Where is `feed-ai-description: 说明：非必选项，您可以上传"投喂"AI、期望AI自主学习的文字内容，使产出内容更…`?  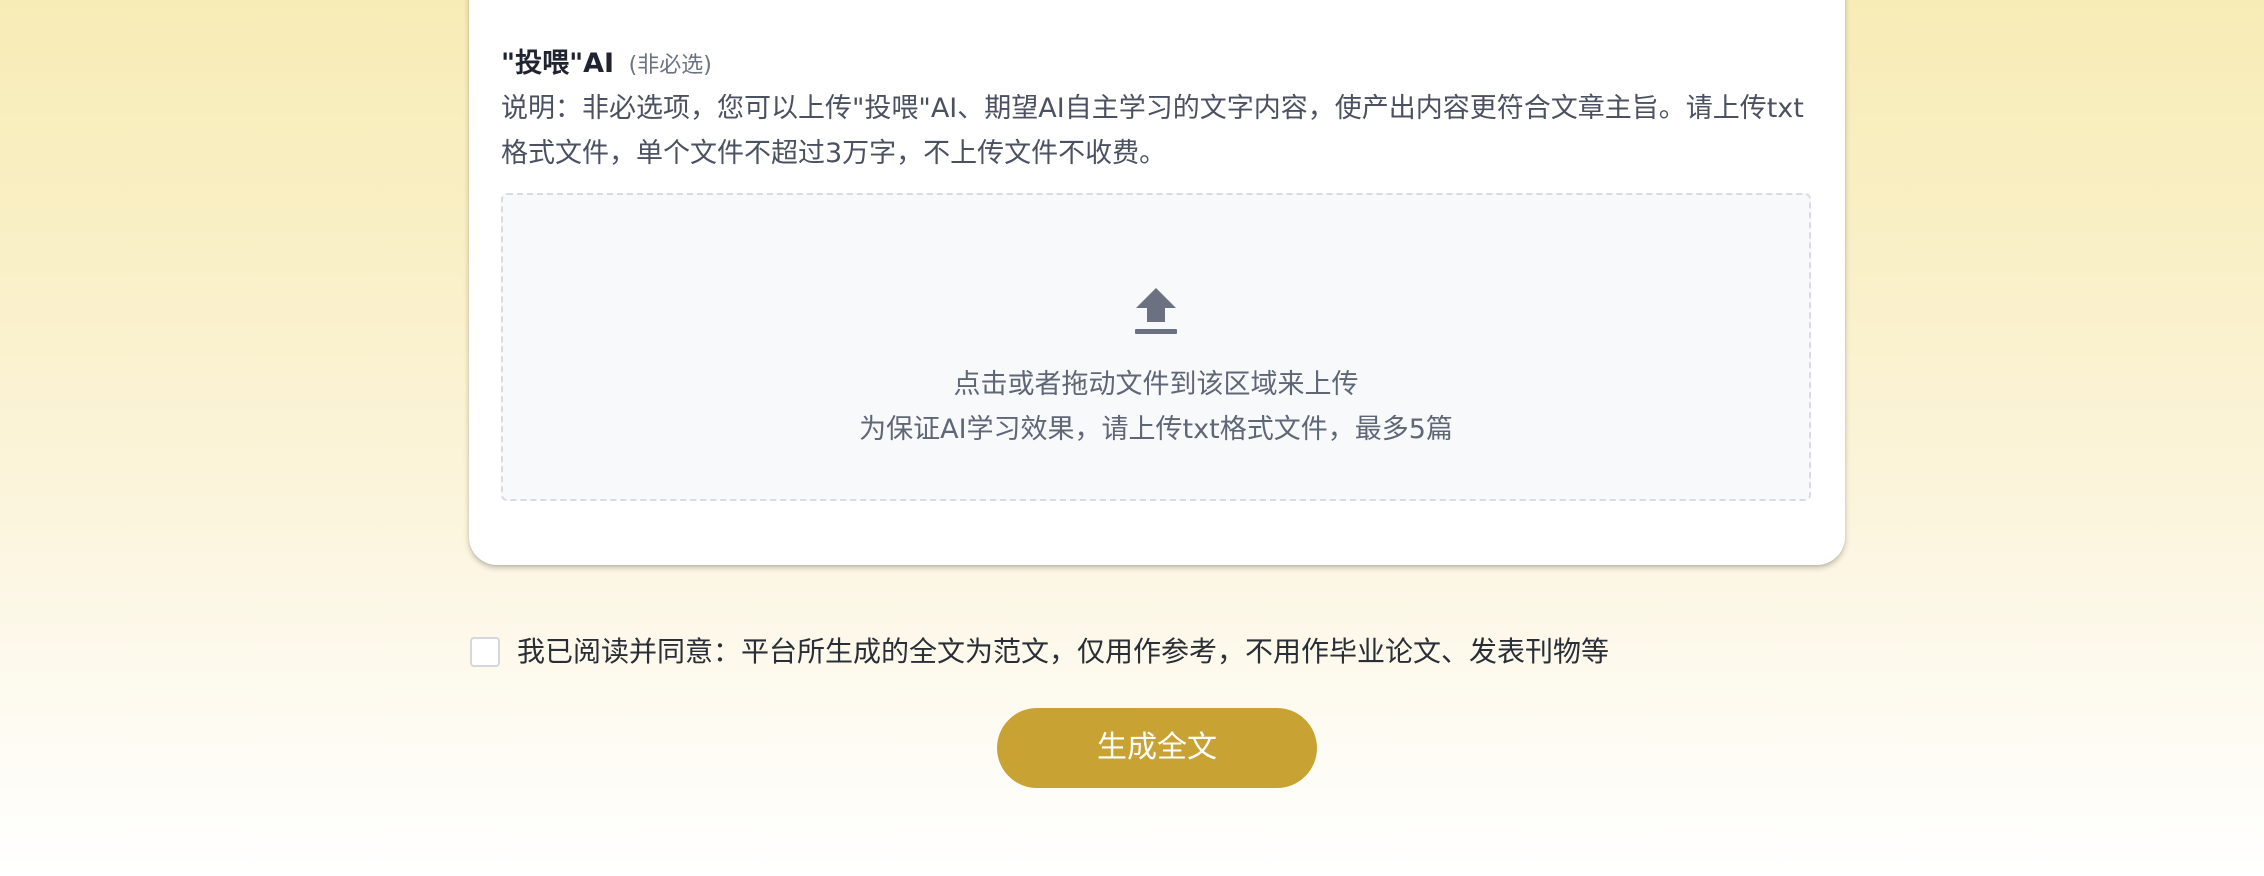
feed-ai-description: 说明：非必选项，您可以上传"投喂"AI、期望AI自主学习的文字内容，使产出内容更… is located at coordinates (1152, 131).